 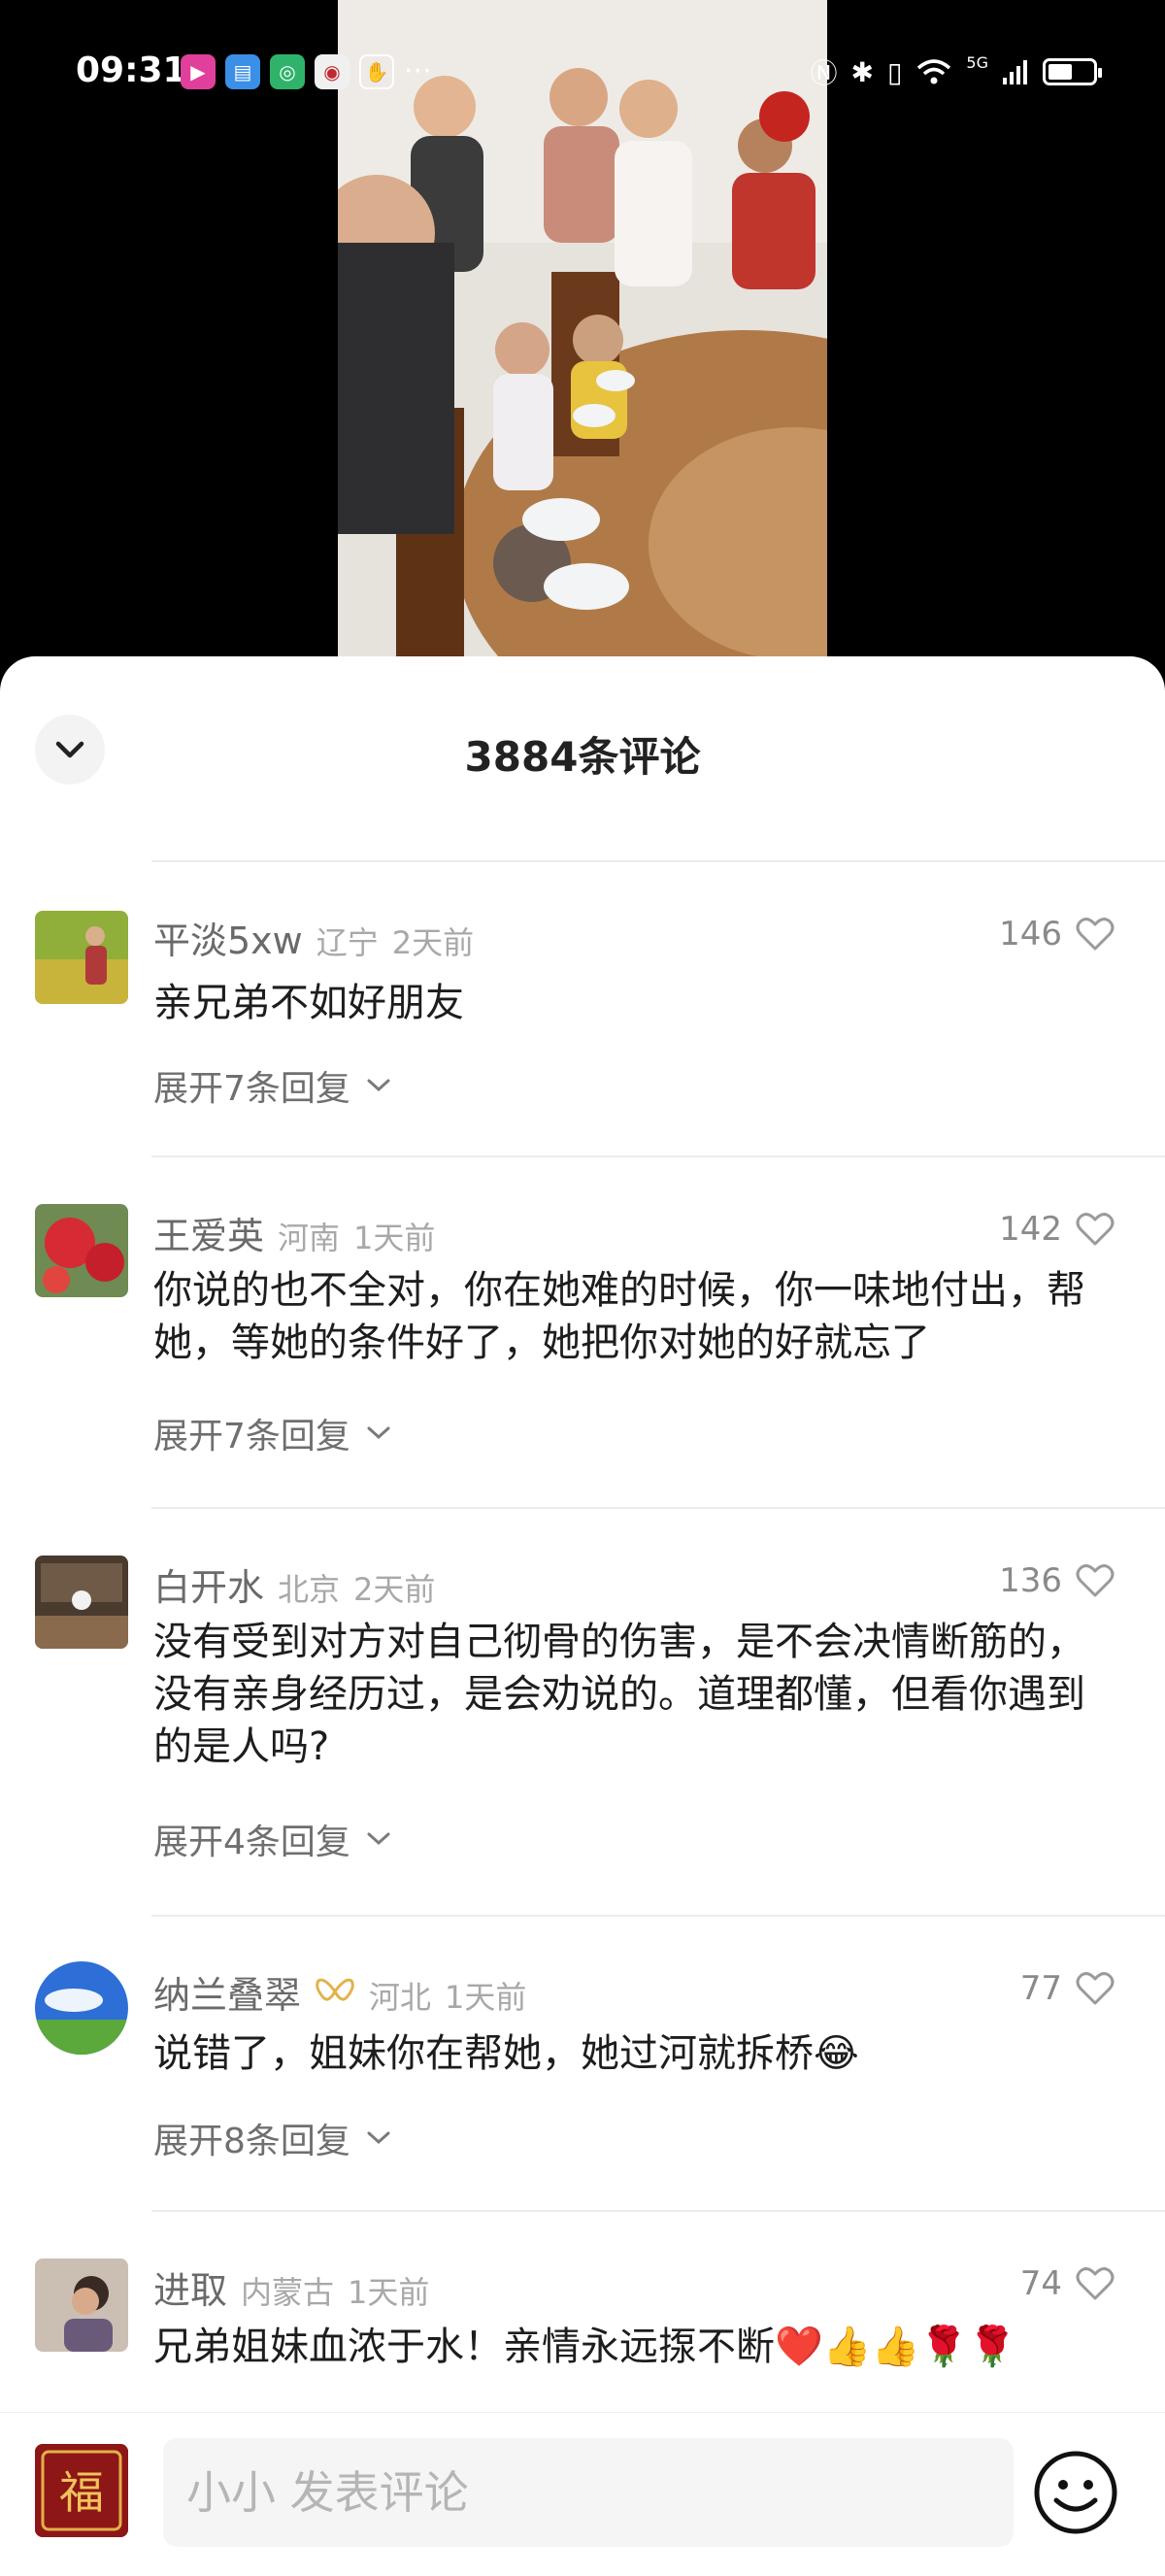 What do you see at coordinates (1030, 1581) in the screenshot?
I see `like-count: 136` at bounding box center [1030, 1581].